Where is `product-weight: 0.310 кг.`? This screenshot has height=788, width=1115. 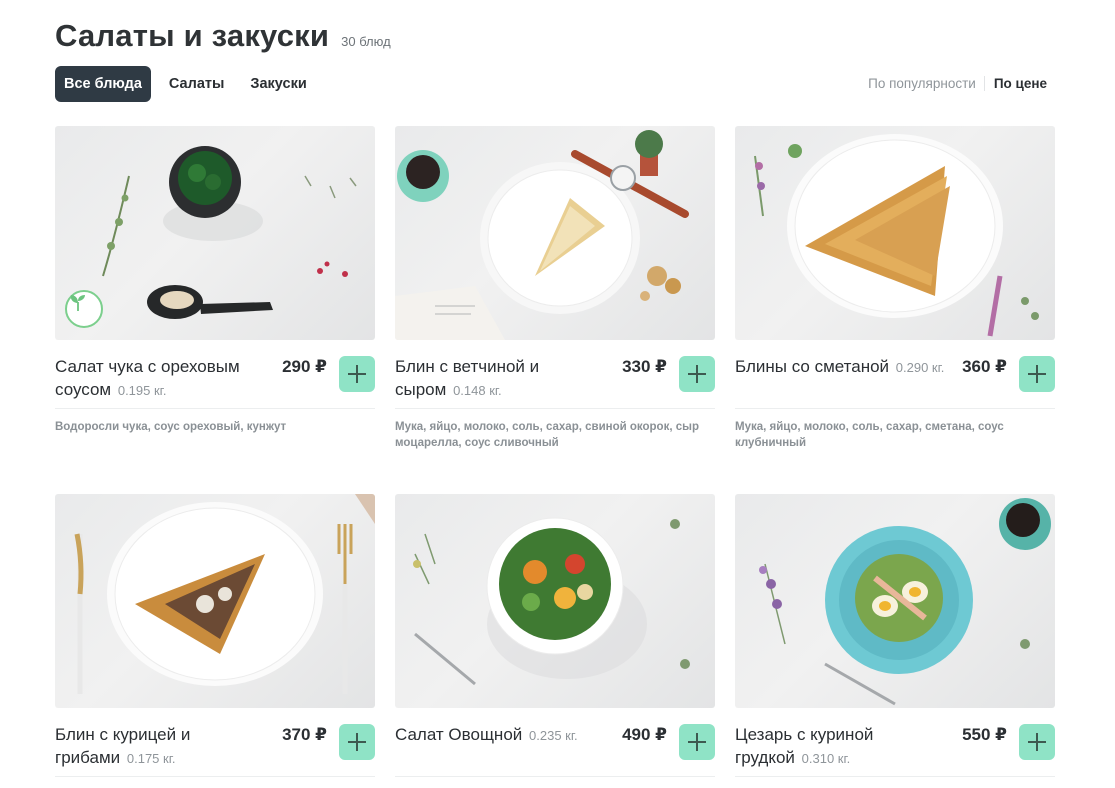 product-weight: 0.310 кг. is located at coordinates (826, 758).